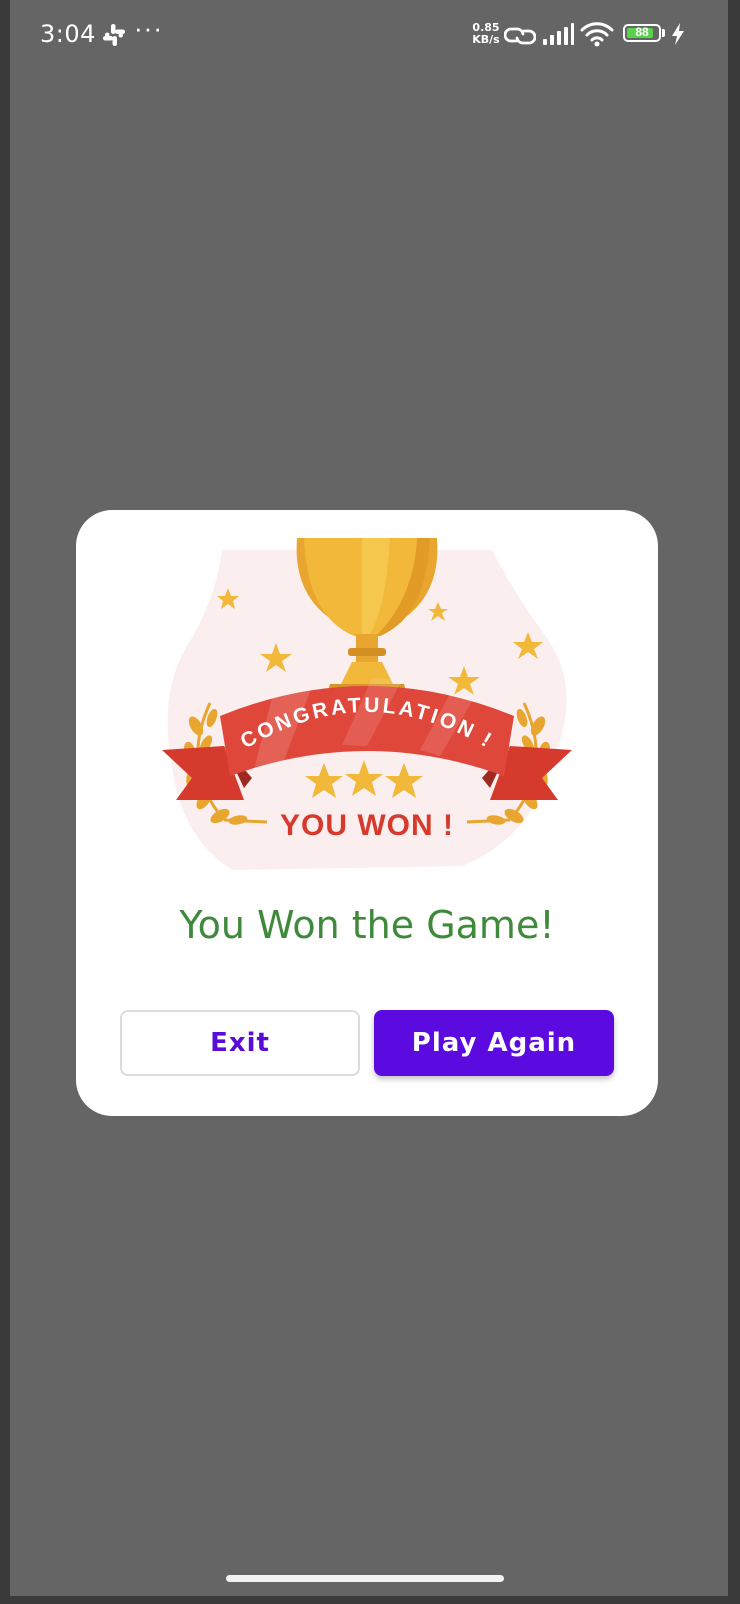  Describe the element at coordinates (114, 35) in the screenshot. I see `slack-icon` at that location.